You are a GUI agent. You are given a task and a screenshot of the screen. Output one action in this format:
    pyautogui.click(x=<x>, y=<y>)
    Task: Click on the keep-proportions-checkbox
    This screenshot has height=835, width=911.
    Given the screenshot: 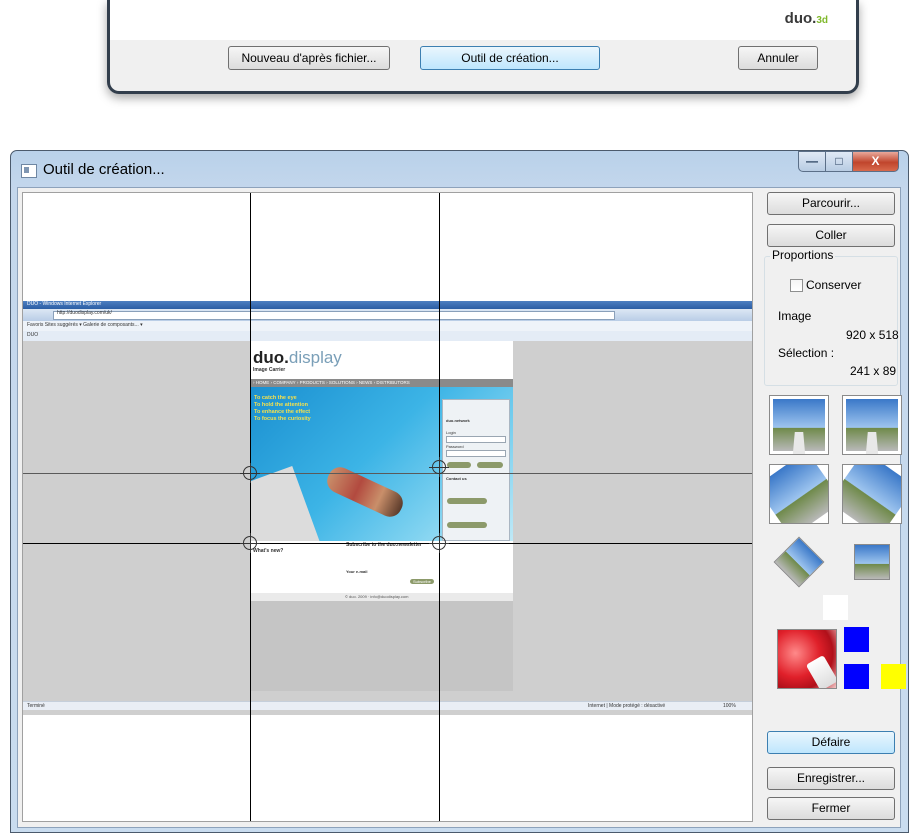 What is the action you would take?
    pyautogui.click(x=796, y=285)
    